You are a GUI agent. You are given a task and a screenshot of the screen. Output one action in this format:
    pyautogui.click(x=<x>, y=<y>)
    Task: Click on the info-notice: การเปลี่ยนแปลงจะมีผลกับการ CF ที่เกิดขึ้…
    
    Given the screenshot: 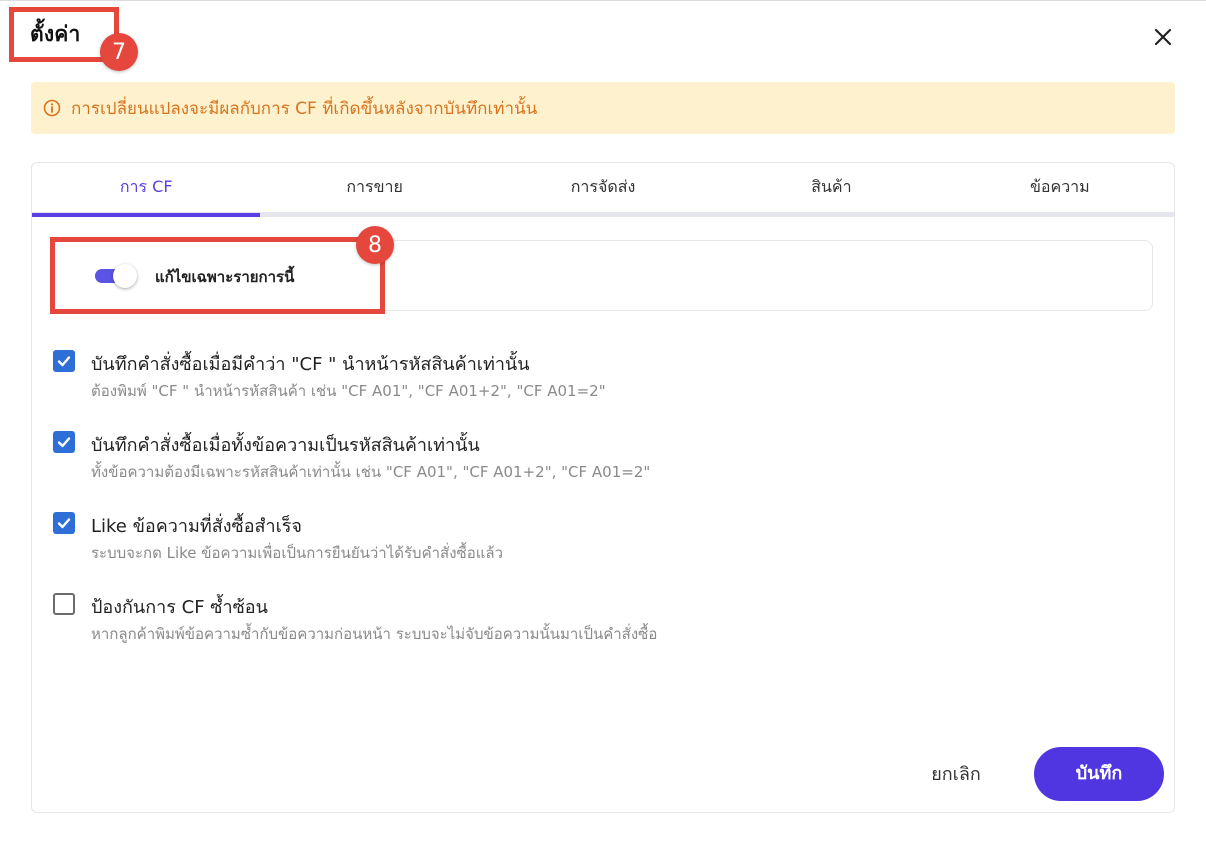 What is the action you would take?
    pyautogui.click(x=603, y=108)
    